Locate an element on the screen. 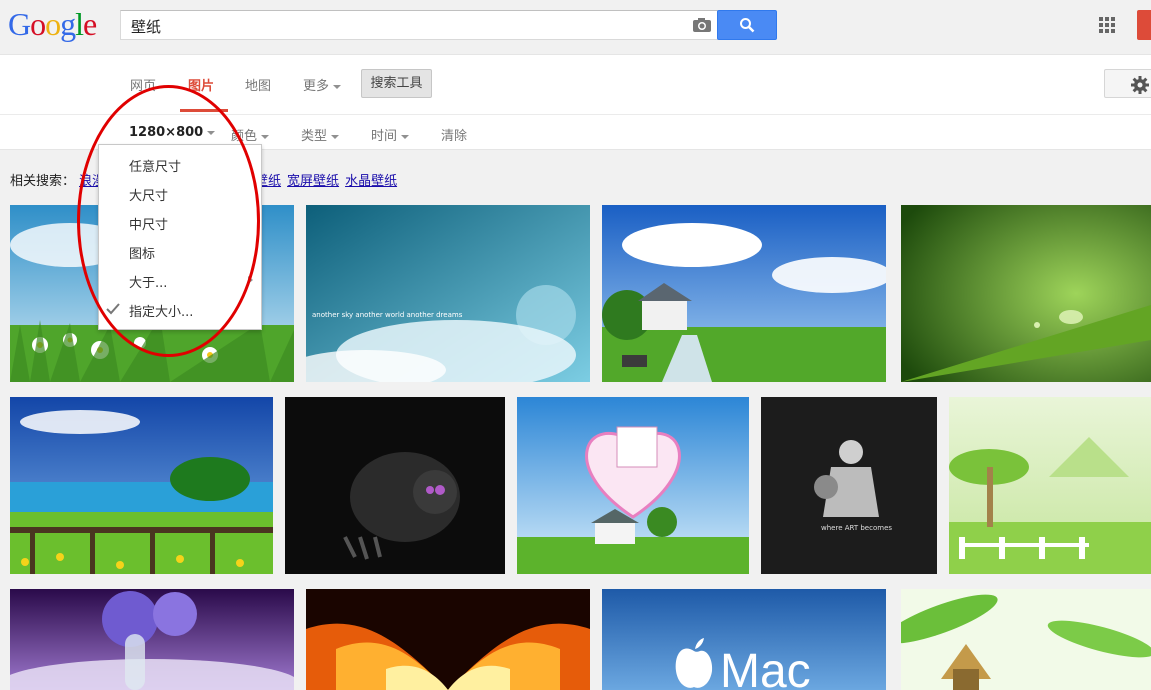  settings-button is located at coordinates (1127, 83).